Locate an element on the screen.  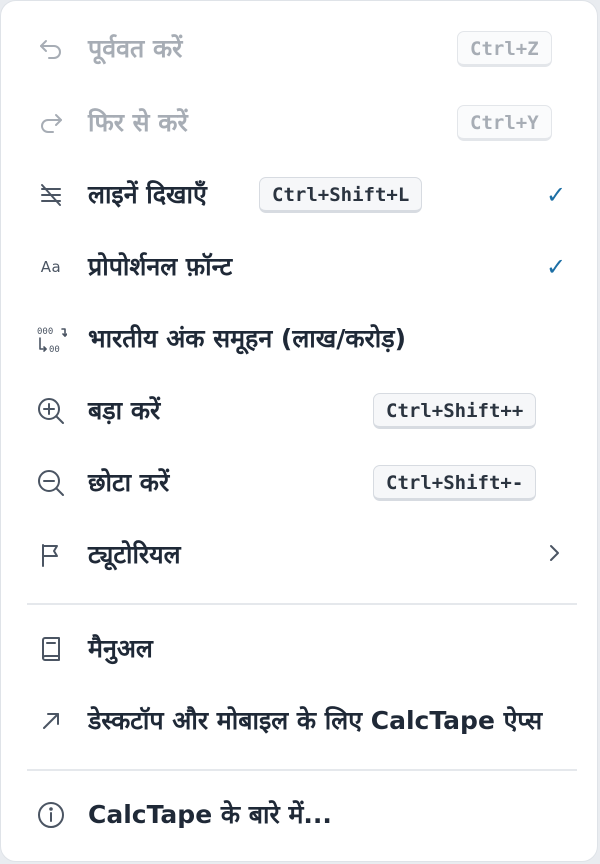
external-arrow-icon is located at coordinates (51, 721).